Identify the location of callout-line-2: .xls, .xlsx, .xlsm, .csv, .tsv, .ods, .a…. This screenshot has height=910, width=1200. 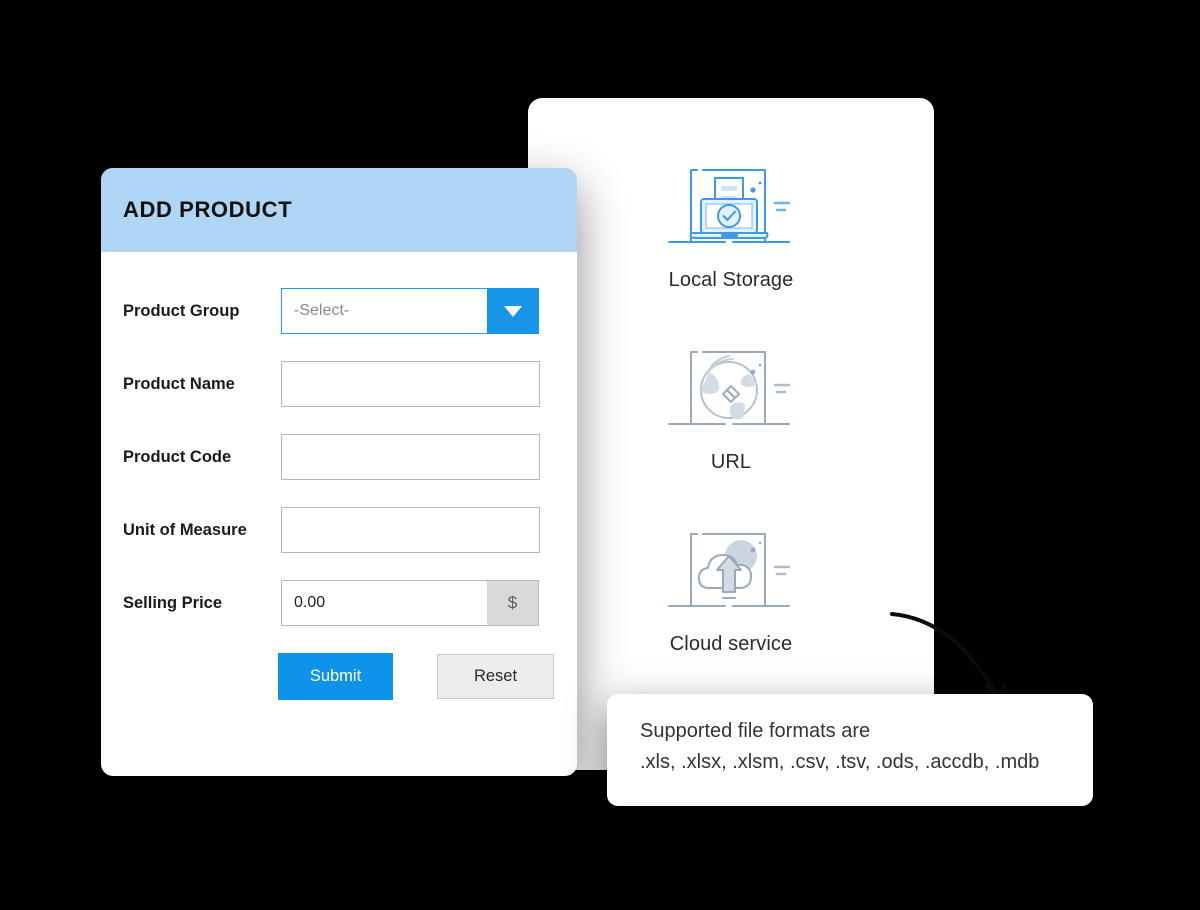
(840, 762).